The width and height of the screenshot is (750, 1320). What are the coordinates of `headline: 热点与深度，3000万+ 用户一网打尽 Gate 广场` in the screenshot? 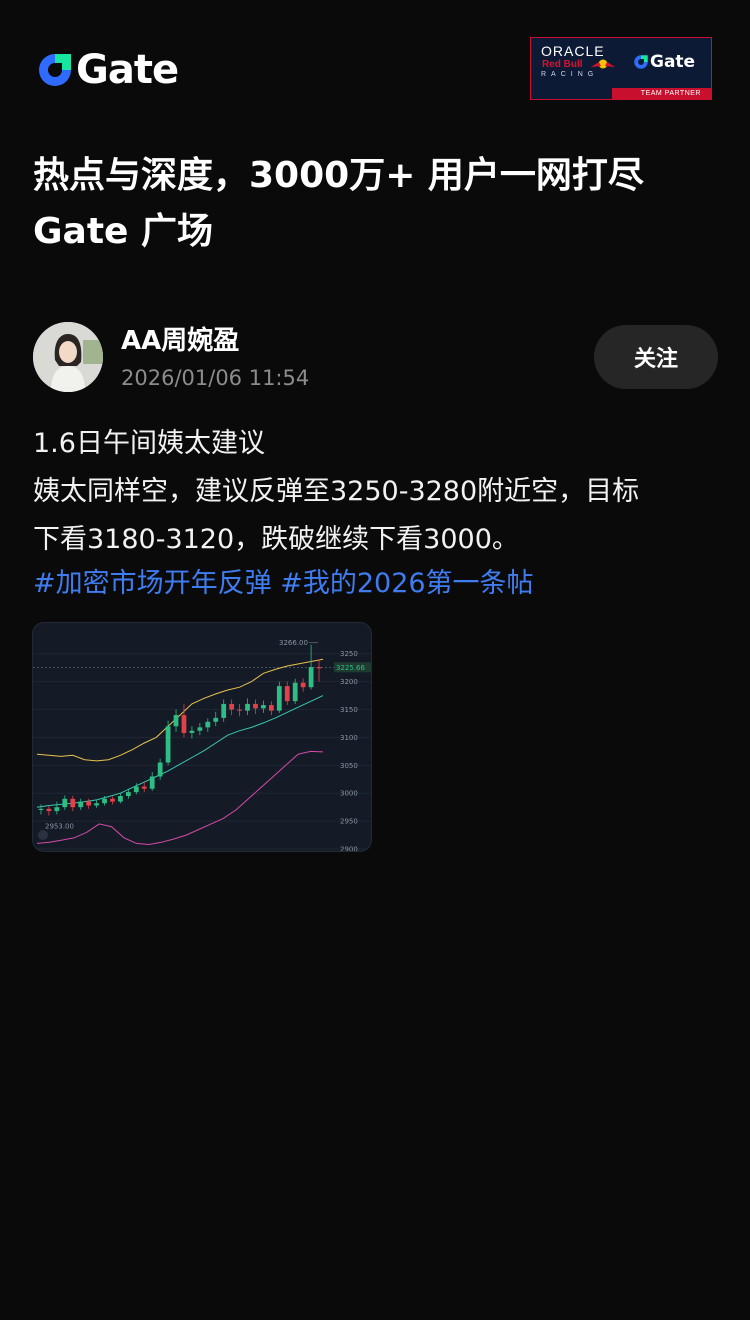 It's located at (378, 204).